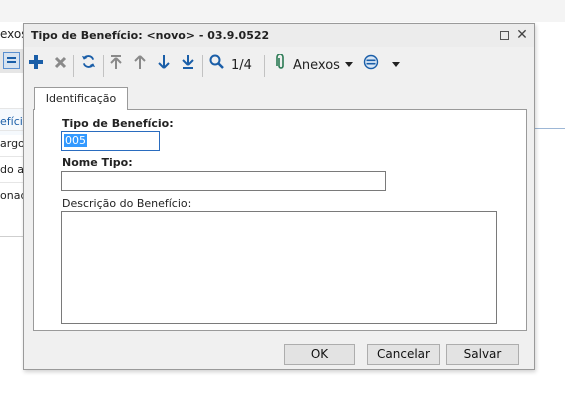 The image size is (565, 398). What do you see at coordinates (88, 65) in the screenshot?
I see `refresh-icon` at bounding box center [88, 65].